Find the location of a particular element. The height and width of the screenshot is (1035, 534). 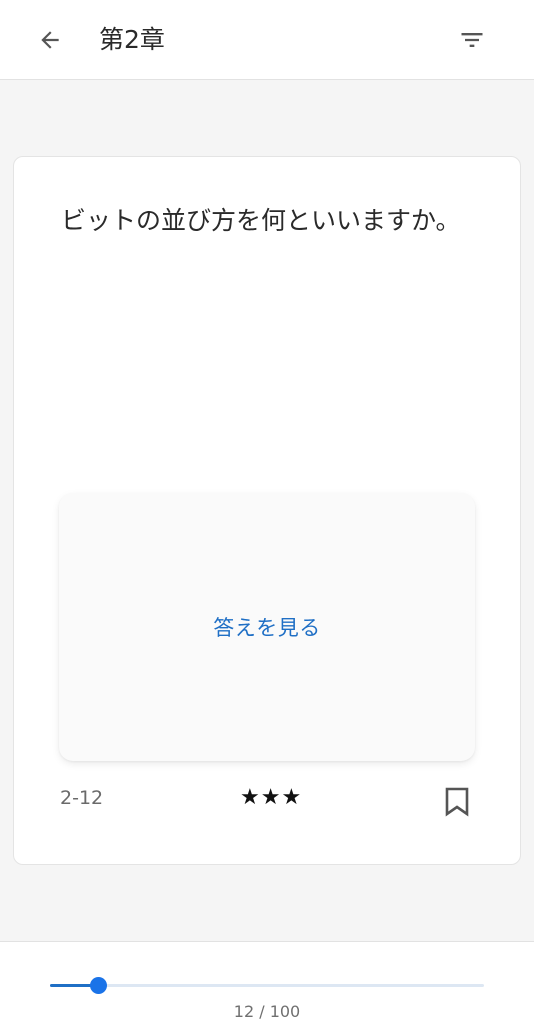

bottom-bar: 12 / 100 is located at coordinates (267, 988).